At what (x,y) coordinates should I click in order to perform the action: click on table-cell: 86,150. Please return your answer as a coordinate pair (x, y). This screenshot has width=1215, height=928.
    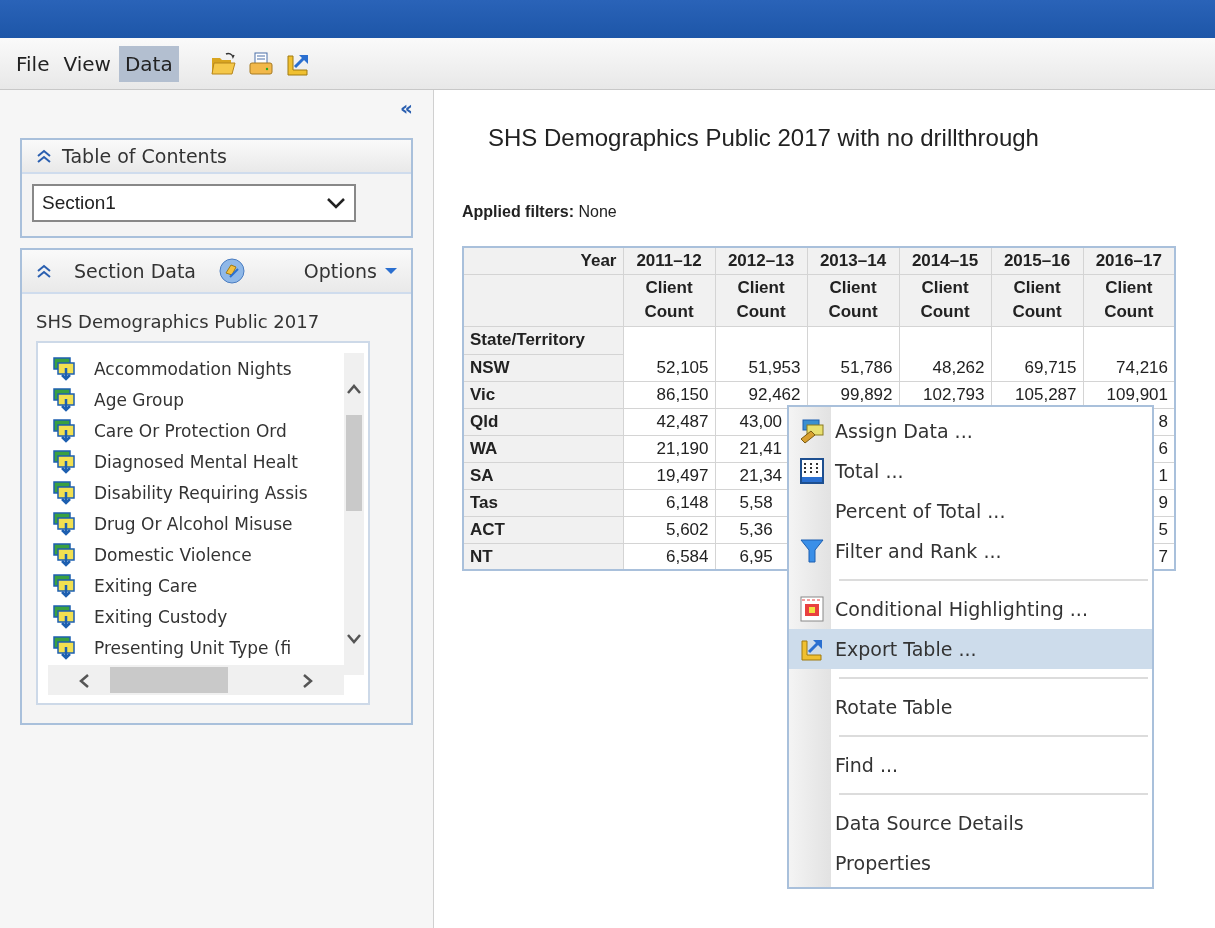
    Looking at the image, I should click on (669, 394).